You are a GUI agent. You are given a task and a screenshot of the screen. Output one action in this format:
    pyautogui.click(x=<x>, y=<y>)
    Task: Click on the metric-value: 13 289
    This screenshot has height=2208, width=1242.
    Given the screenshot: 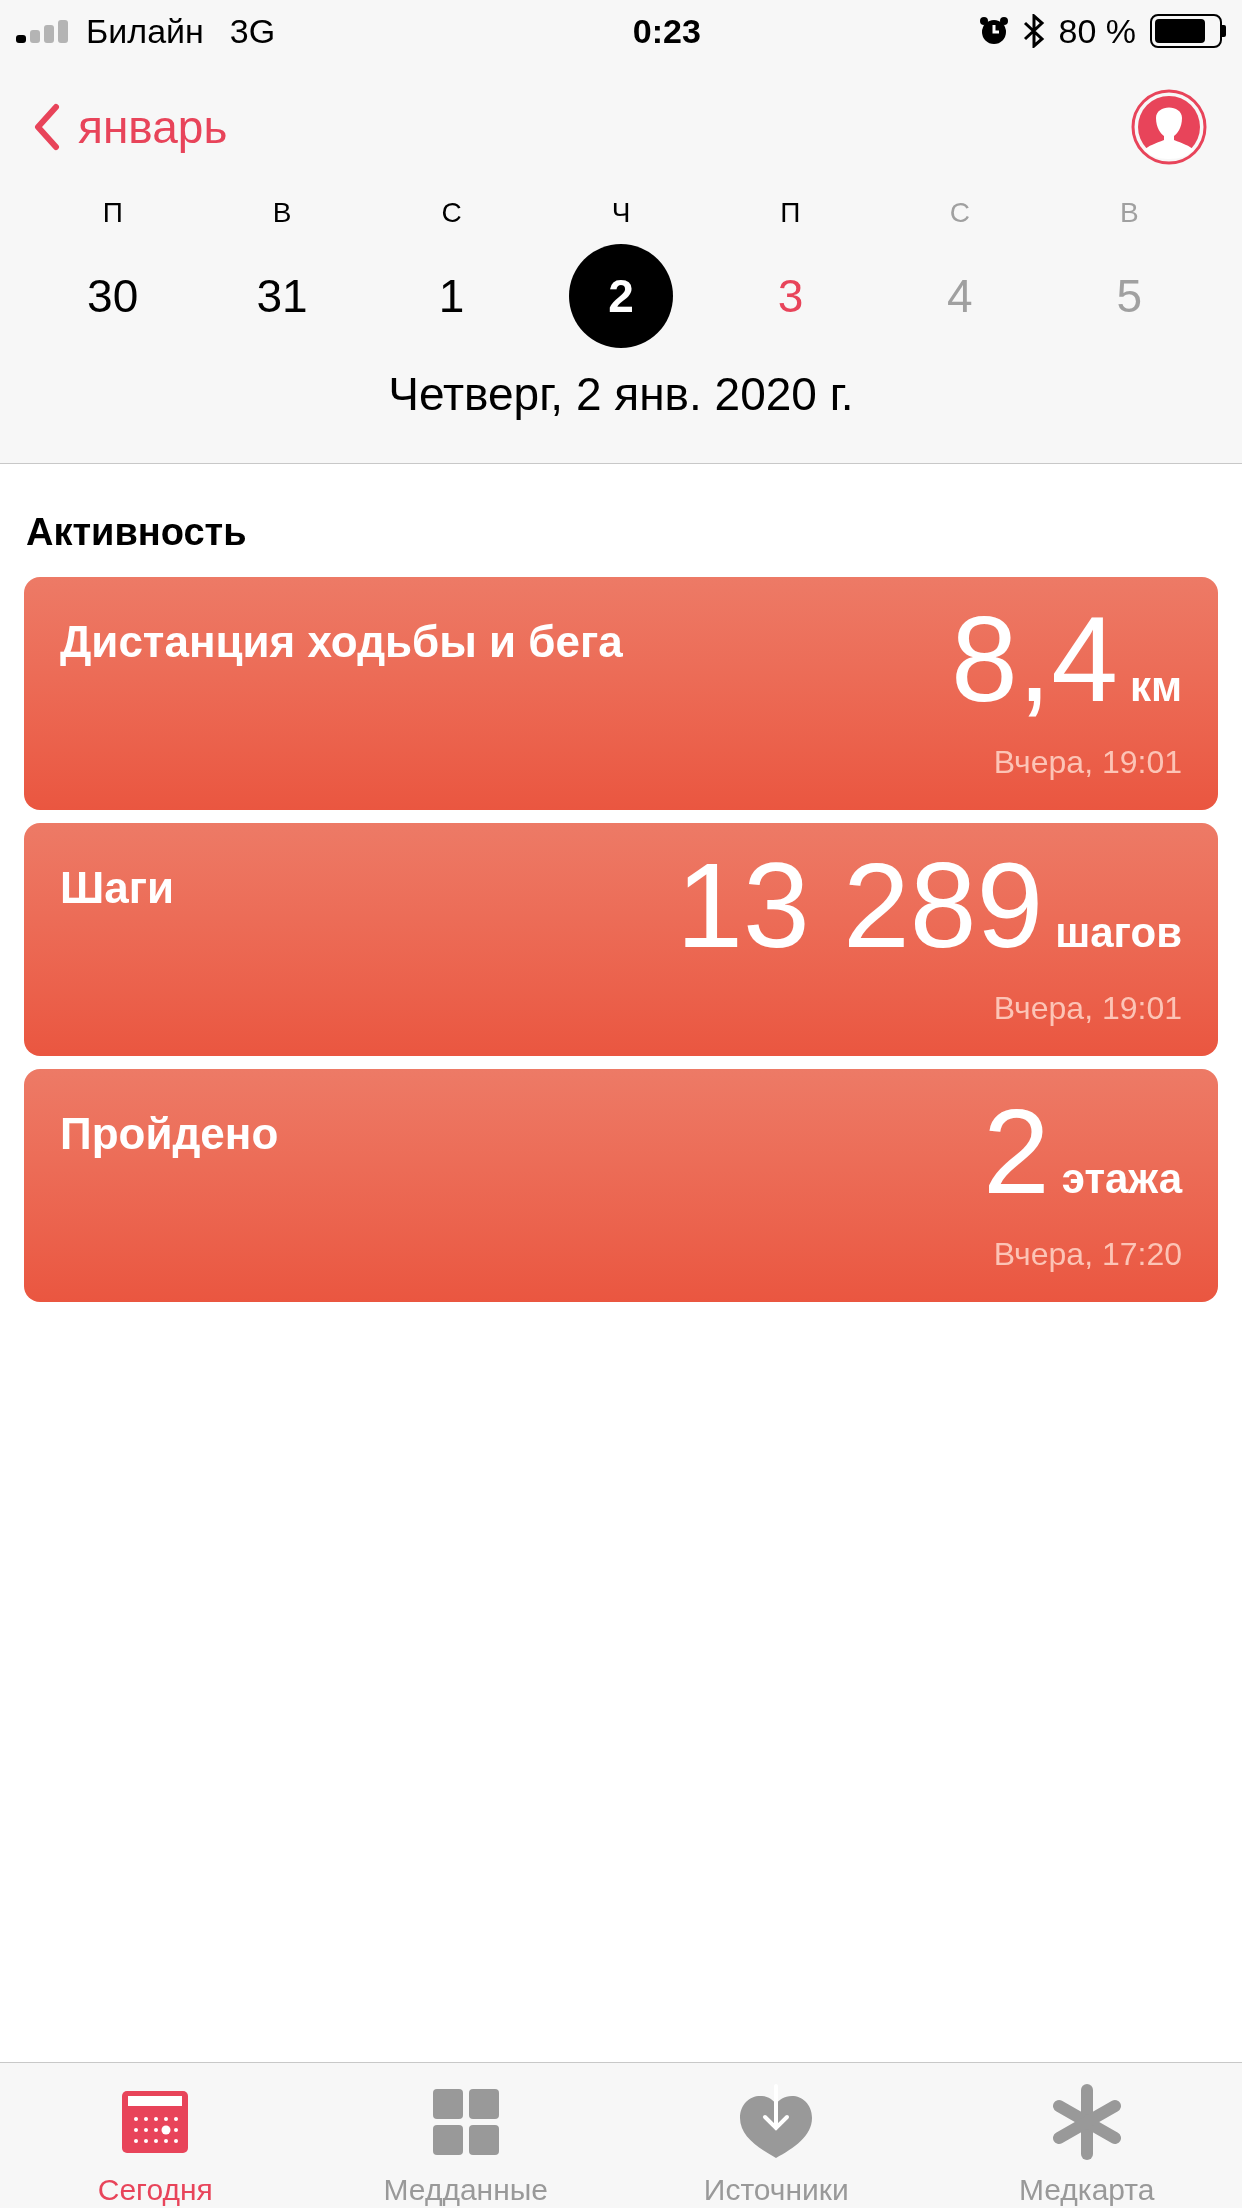 What is the action you would take?
    pyautogui.click(x=860, y=905)
    